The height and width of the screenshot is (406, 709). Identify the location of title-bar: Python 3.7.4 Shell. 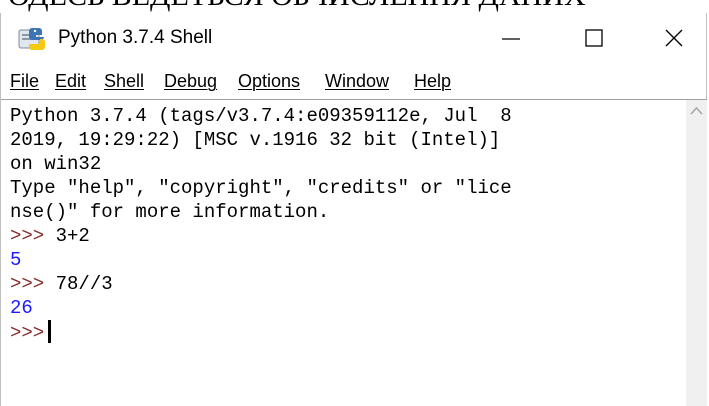
(353, 37).